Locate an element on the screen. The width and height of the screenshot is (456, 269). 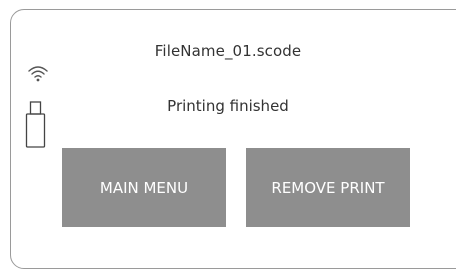
main-menu-button: MAIN MENU is located at coordinates (144, 187).